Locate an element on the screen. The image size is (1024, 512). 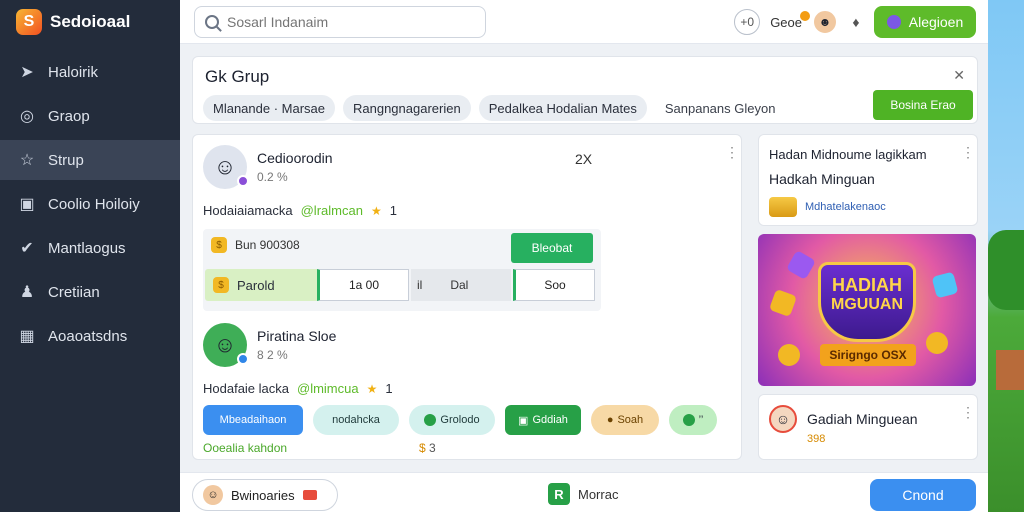
bottom-bar: ☺ Bwinoaries R Morrac Cnond is located at coordinates (584, 492).